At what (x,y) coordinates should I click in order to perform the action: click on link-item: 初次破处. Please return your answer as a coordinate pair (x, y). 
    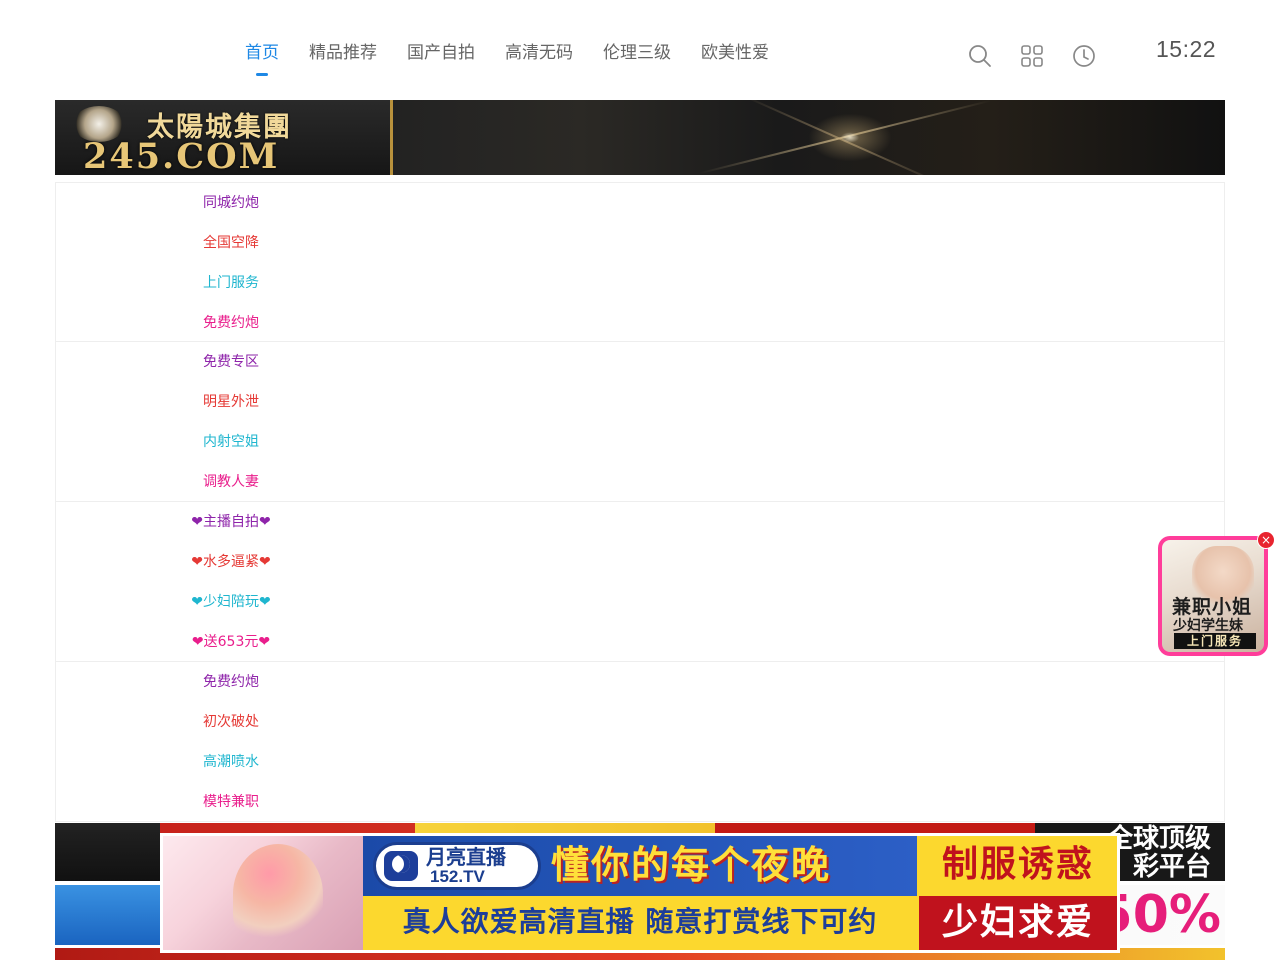
    Looking at the image, I should click on (231, 722).